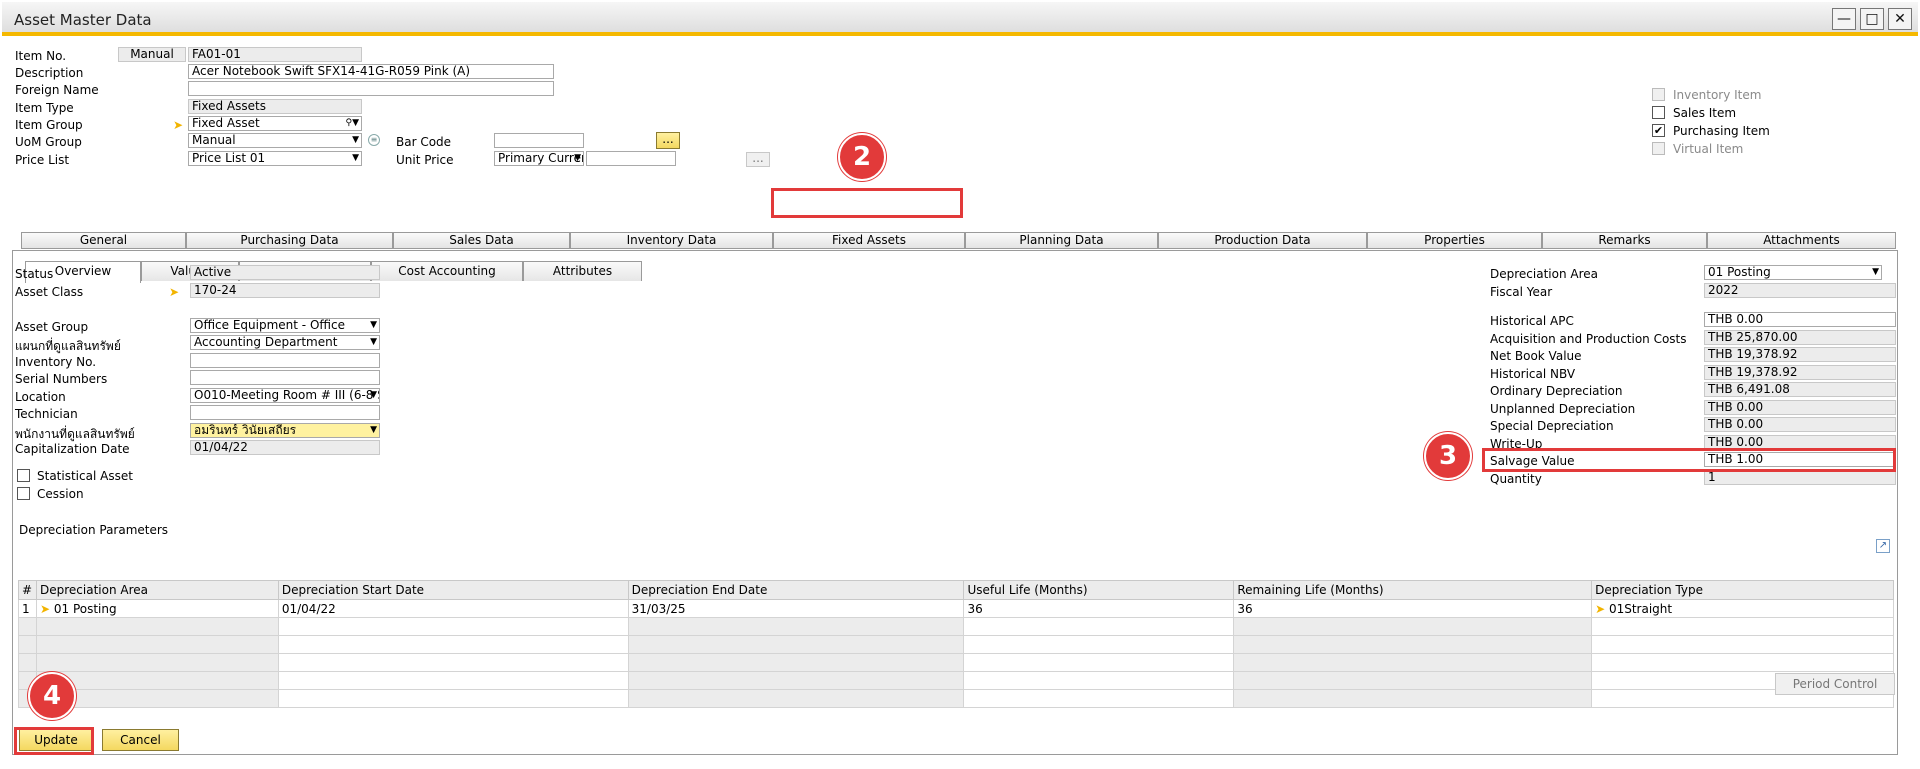 Image resolution: width=1920 pixels, height=769 pixels. Describe the element at coordinates (1099, 590) in the screenshot. I see `grid-column-header: Useful Life (Months)` at that location.